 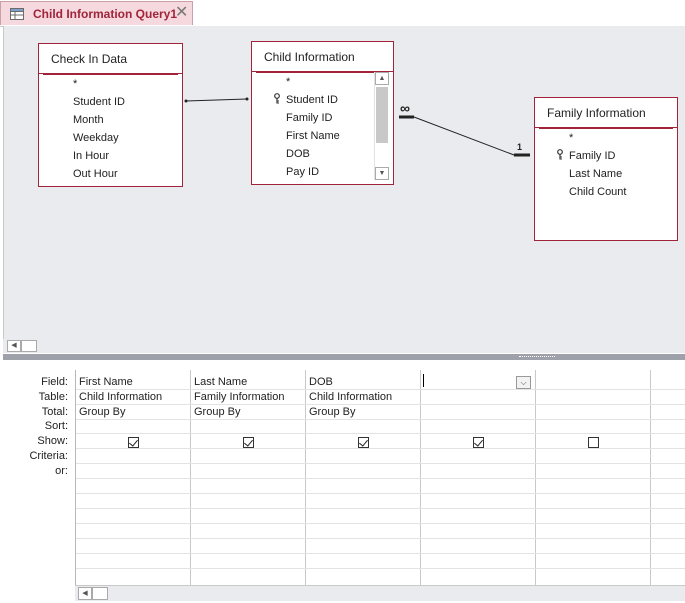 What do you see at coordinates (48, 456) in the screenshot?
I see `row-label-criteria: Criteria:` at bounding box center [48, 456].